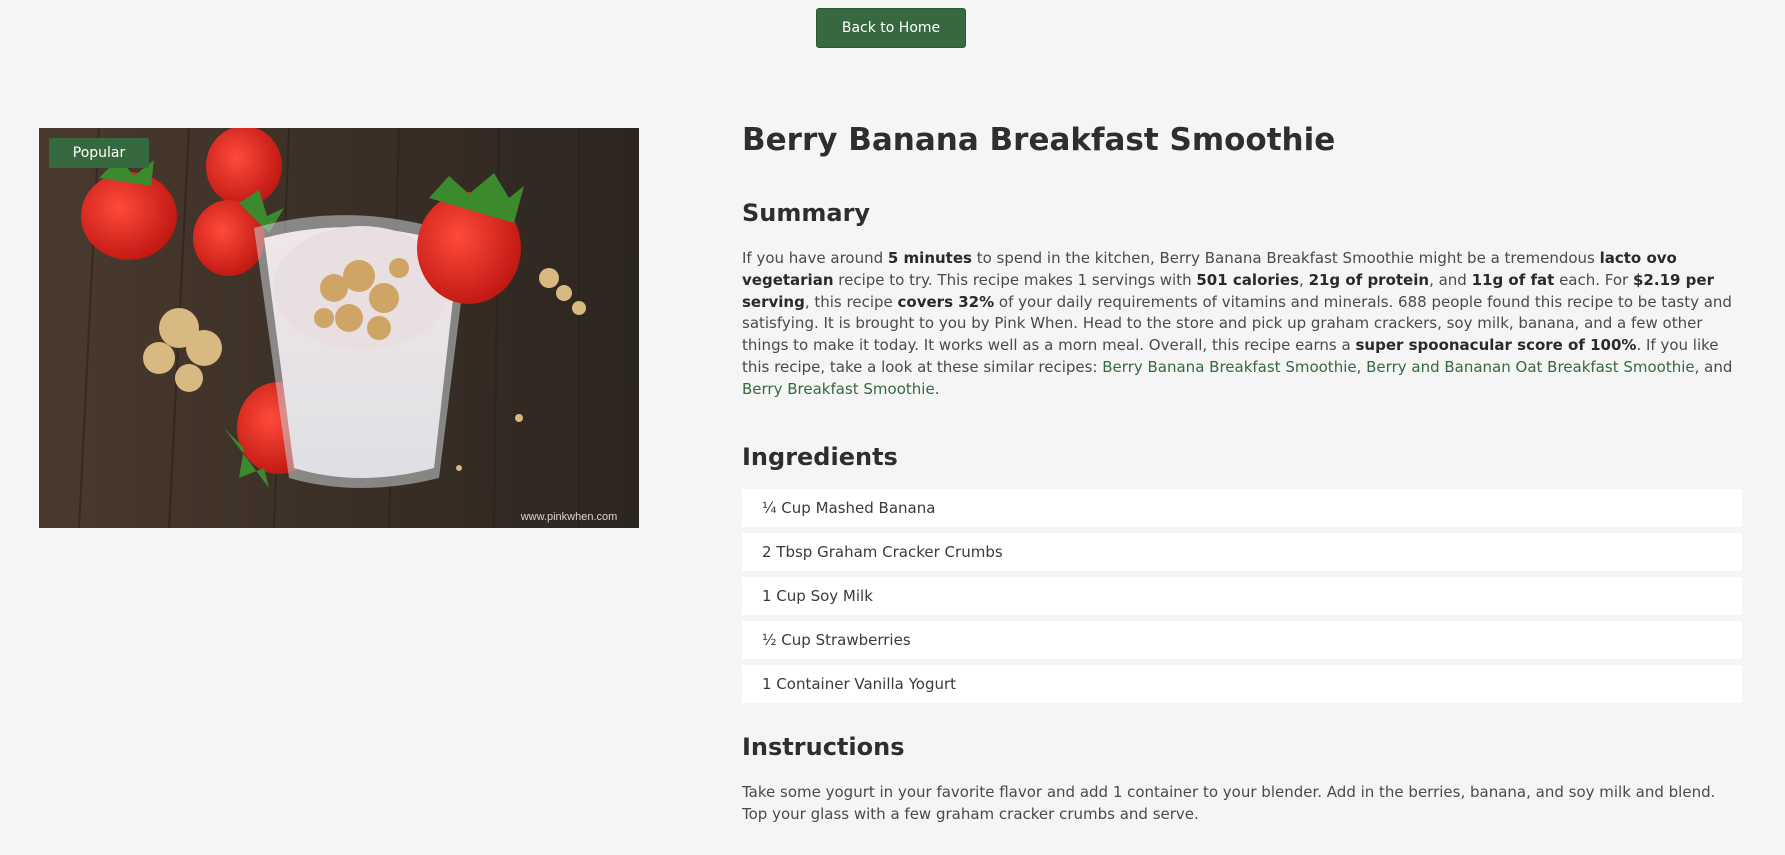 The width and height of the screenshot is (1785, 855). I want to click on similar-recipe-link: Berry Breakfast Smoothie, so click(838, 389).